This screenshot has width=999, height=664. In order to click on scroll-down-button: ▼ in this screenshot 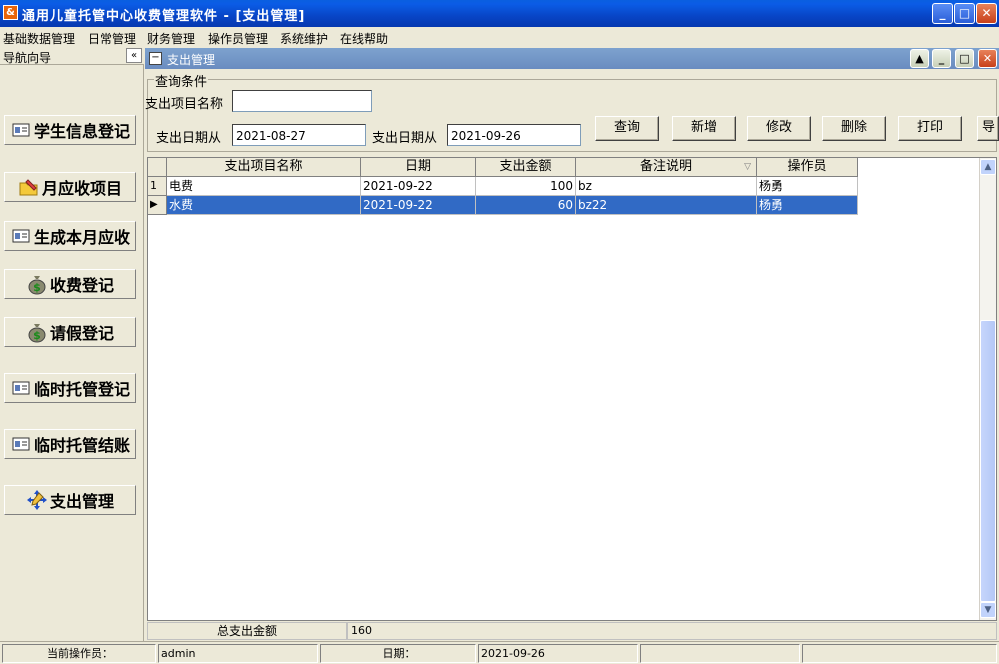, I will do `click(988, 610)`.